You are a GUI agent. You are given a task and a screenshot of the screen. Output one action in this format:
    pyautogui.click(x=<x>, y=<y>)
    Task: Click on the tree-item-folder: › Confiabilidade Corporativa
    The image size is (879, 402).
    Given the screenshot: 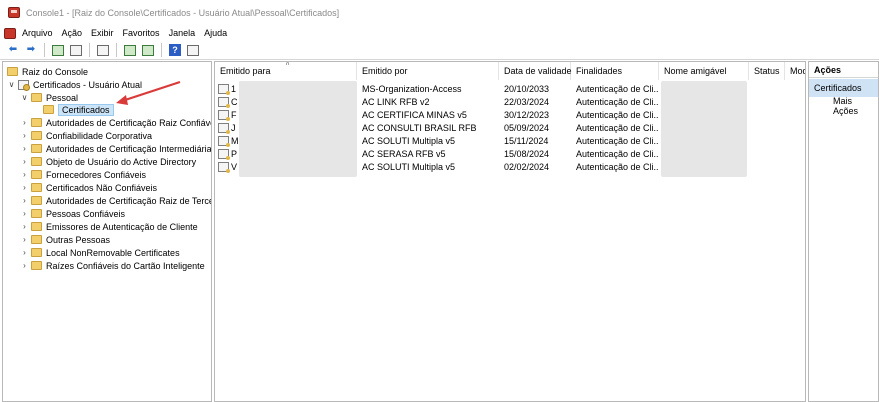 What is the action you would take?
    pyautogui.click(x=86, y=135)
    